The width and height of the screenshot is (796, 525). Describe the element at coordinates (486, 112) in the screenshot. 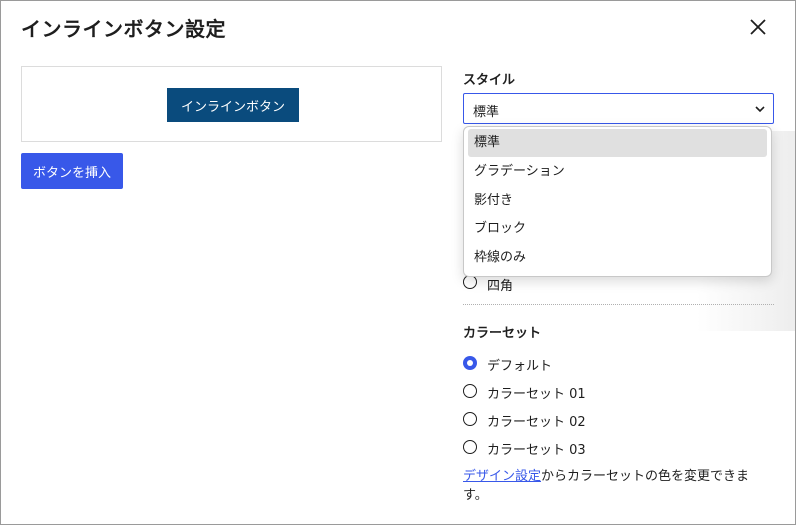

I see `style-select-value: 標準` at that location.